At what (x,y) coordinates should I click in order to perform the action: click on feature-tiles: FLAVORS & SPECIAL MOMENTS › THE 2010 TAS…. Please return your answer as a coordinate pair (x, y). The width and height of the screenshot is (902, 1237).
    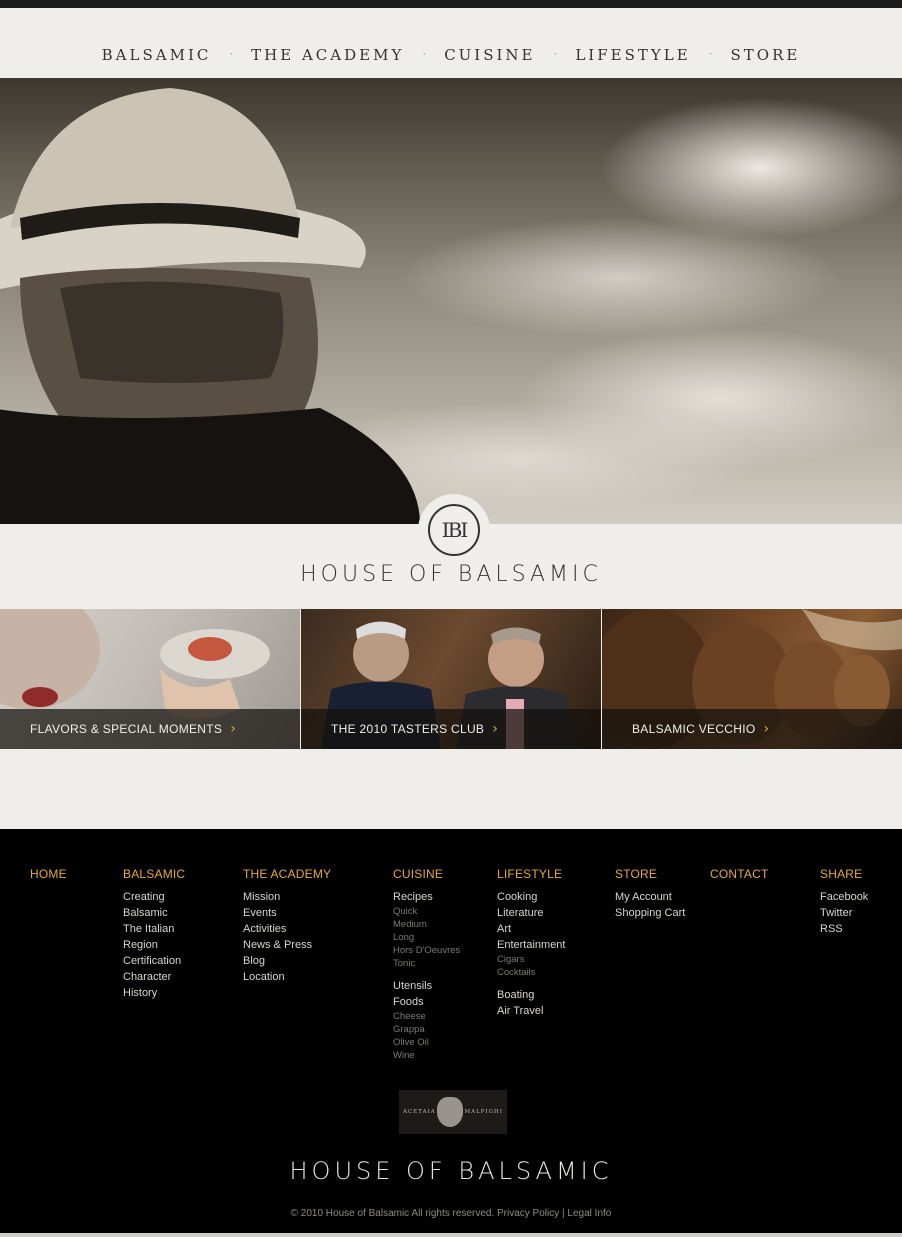
    Looking at the image, I should click on (451, 679).